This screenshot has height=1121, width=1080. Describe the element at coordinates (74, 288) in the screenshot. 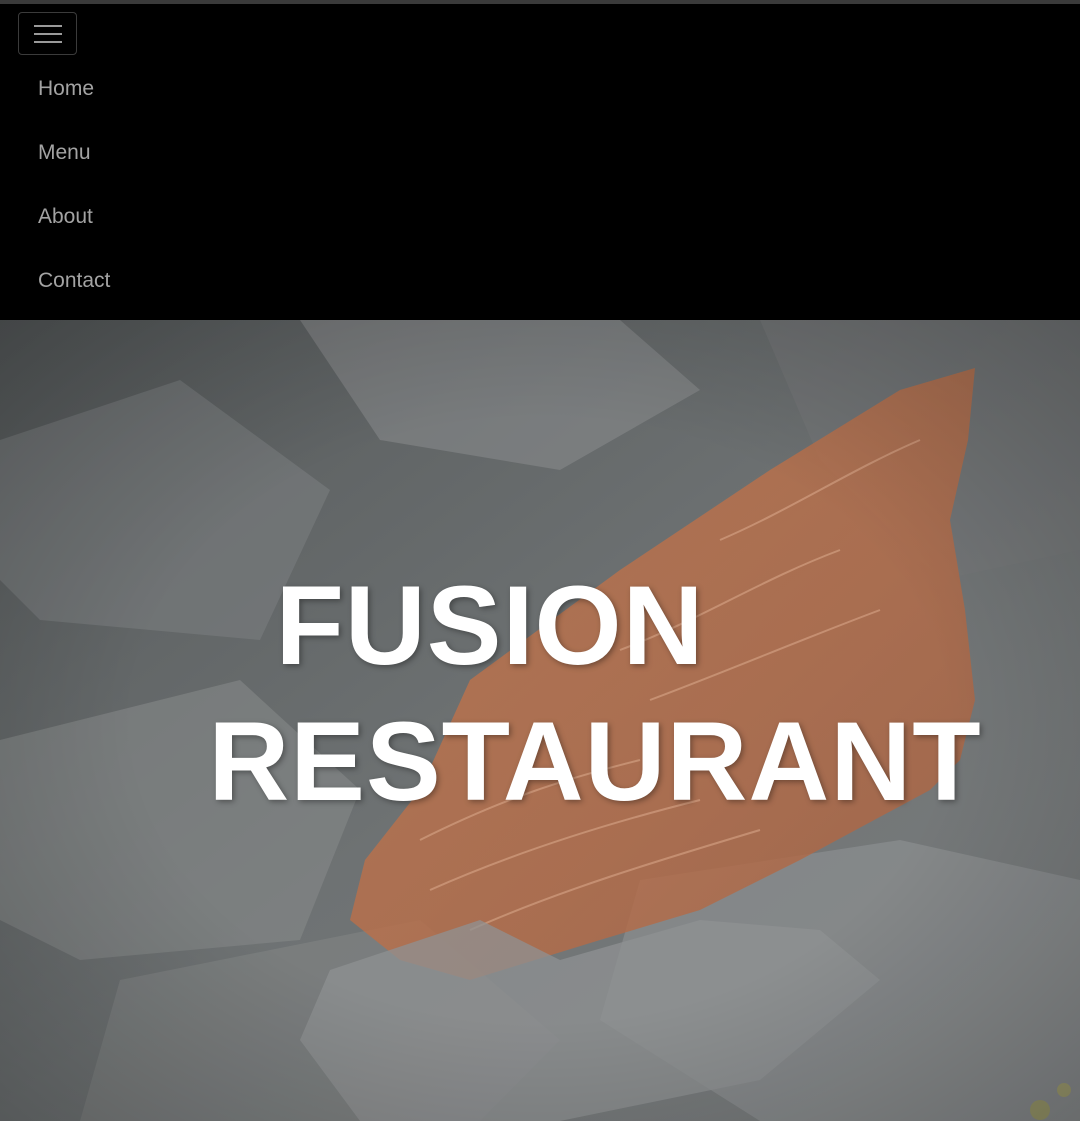

I see `nav-item-contact: Contact` at that location.